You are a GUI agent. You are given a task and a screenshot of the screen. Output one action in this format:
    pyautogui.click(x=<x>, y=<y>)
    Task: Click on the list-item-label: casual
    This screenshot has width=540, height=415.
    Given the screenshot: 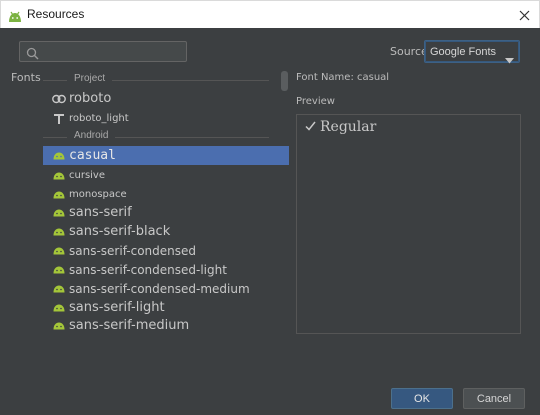 What is the action you would take?
    pyautogui.click(x=92, y=155)
    